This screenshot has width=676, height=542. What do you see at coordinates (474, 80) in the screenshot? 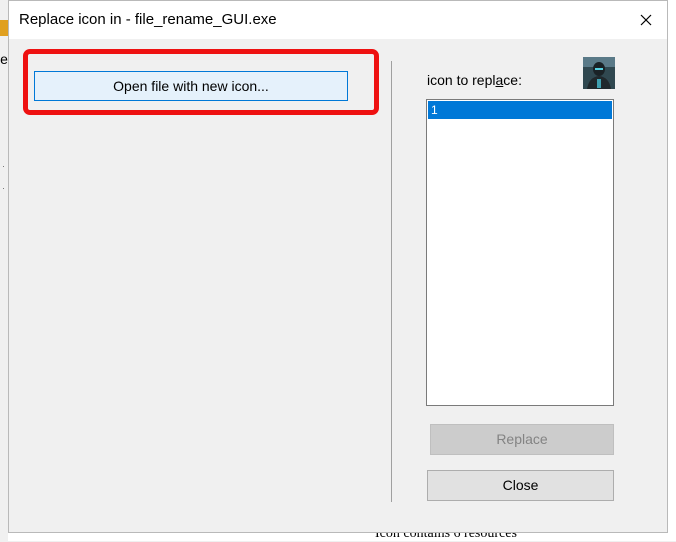
I see `icon-to-replace-label: icon to replace:` at bounding box center [474, 80].